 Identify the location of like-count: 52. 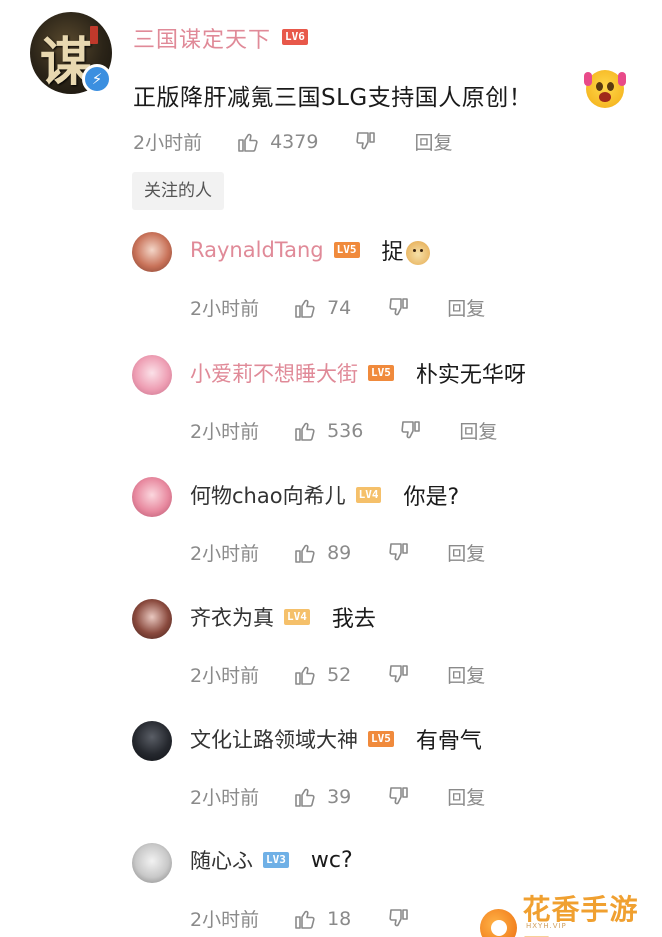
(339, 674).